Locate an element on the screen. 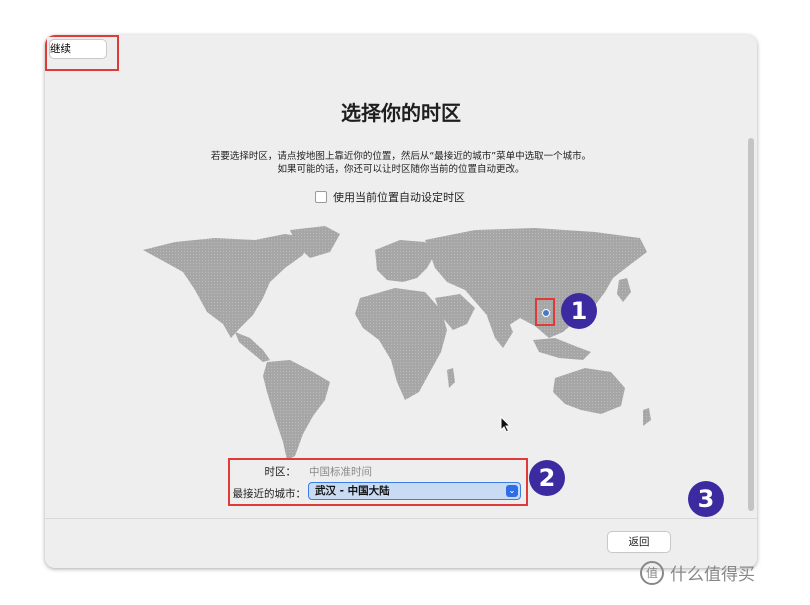 This screenshot has width=810, height=605. mouse-cursor-icon is located at coordinates (506, 424).